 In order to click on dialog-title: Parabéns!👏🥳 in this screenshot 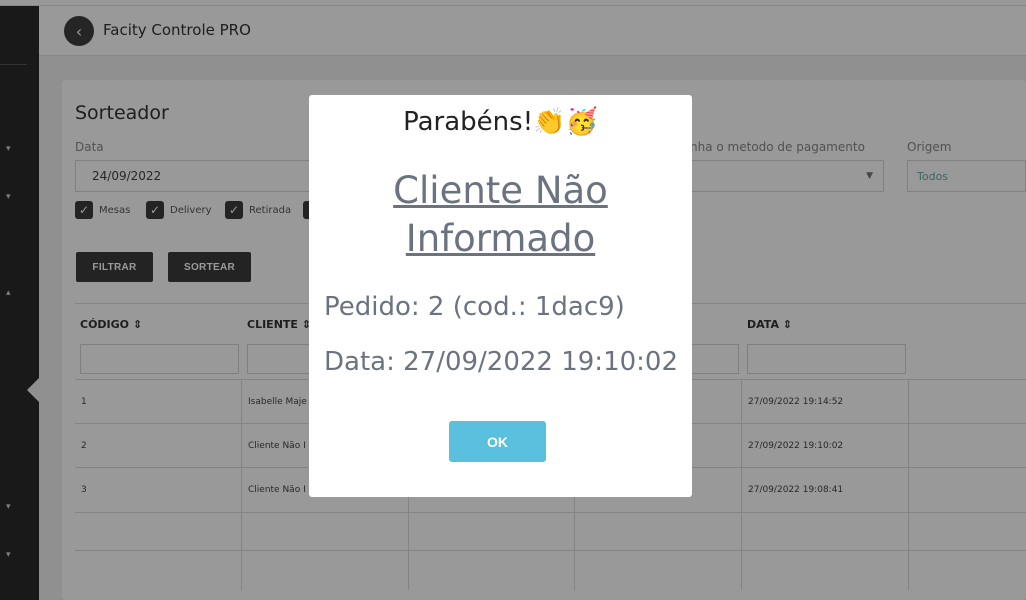, I will do `click(500, 122)`.